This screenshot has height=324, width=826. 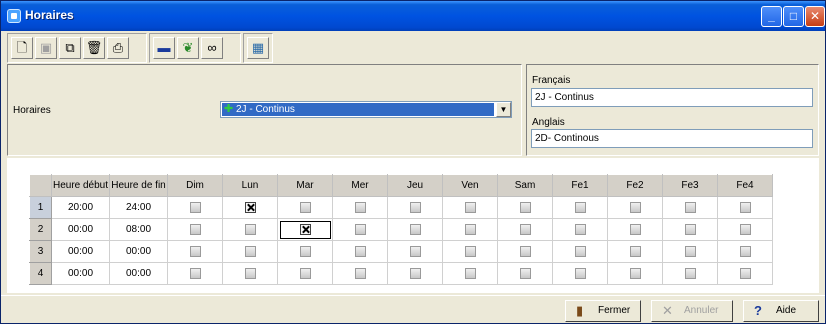 I want to click on column-header: Heure début, so click(x=80, y=185).